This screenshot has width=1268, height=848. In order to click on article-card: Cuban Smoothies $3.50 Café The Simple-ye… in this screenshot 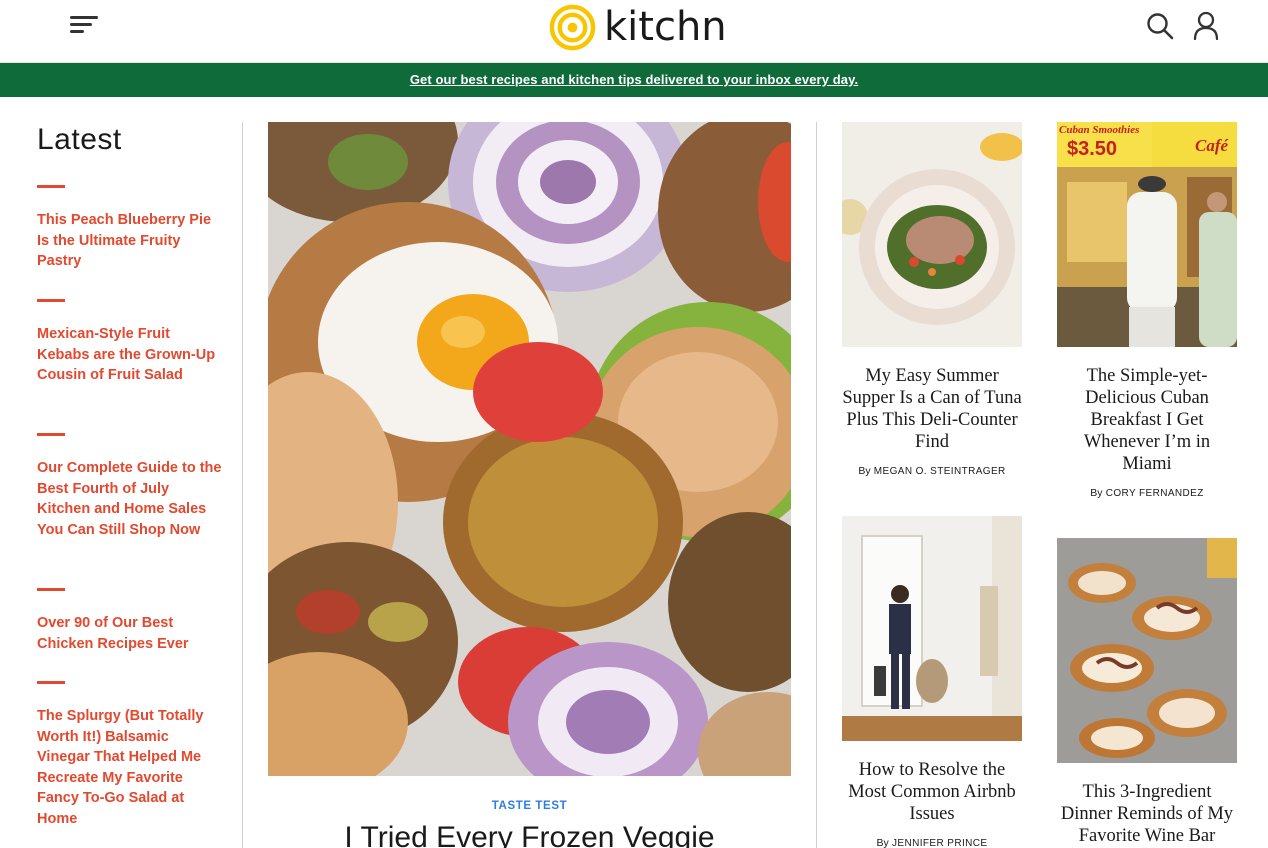, I will do `click(1147, 310)`.